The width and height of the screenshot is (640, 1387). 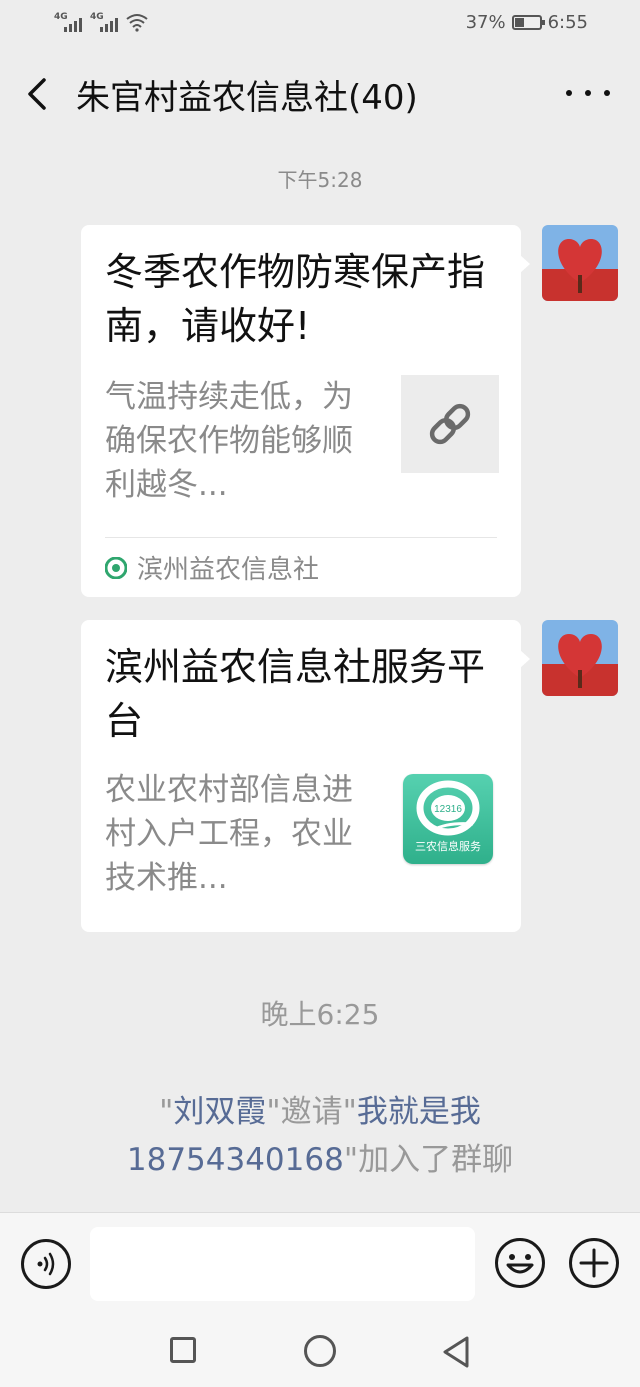 What do you see at coordinates (448, 846) in the screenshot?
I see `app-caption: 三农信息服务` at bounding box center [448, 846].